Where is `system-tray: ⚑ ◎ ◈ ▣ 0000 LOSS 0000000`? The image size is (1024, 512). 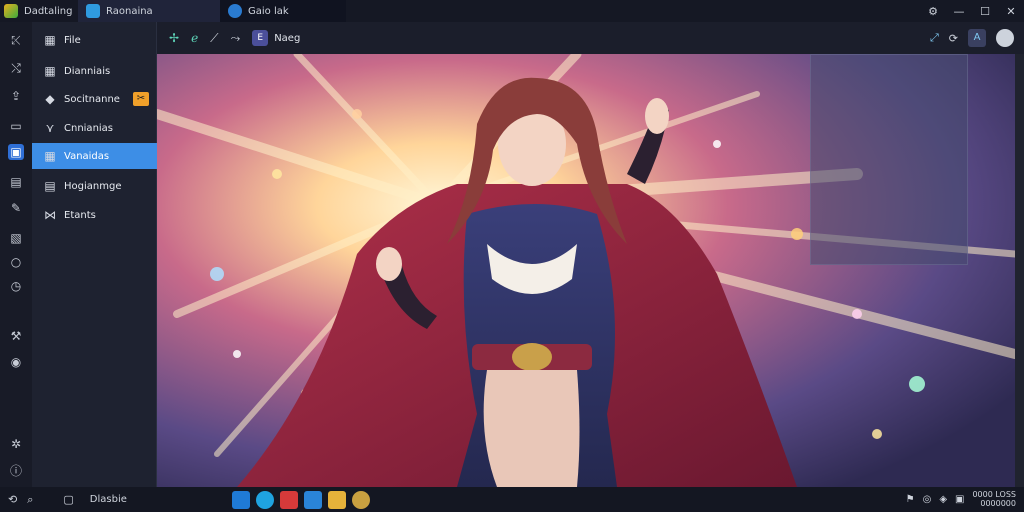 system-tray: ⚑ ◎ ◈ ▣ 0000 LOSS 0000000 is located at coordinates (961, 499).